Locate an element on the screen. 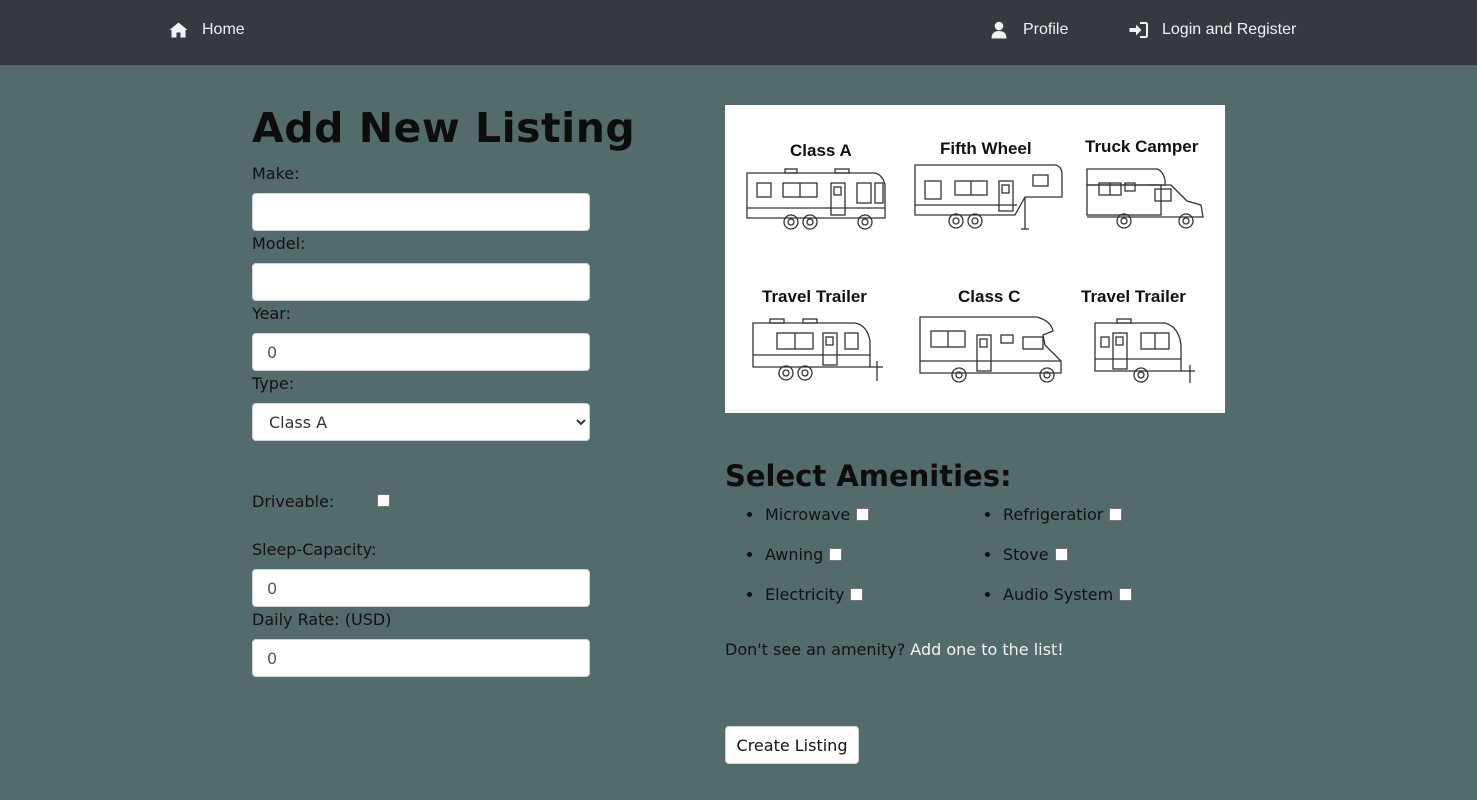 The width and height of the screenshot is (1477, 800). sign-in-icon is located at coordinates (1138, 30).